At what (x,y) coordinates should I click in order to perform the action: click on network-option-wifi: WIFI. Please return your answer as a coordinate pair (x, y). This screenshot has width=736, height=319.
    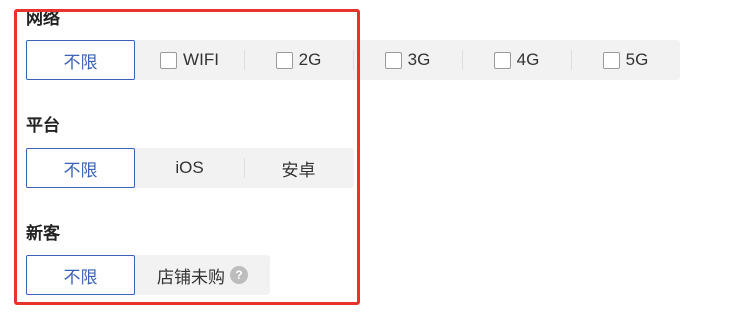
    Looking at the image, I should click on (189, 60).